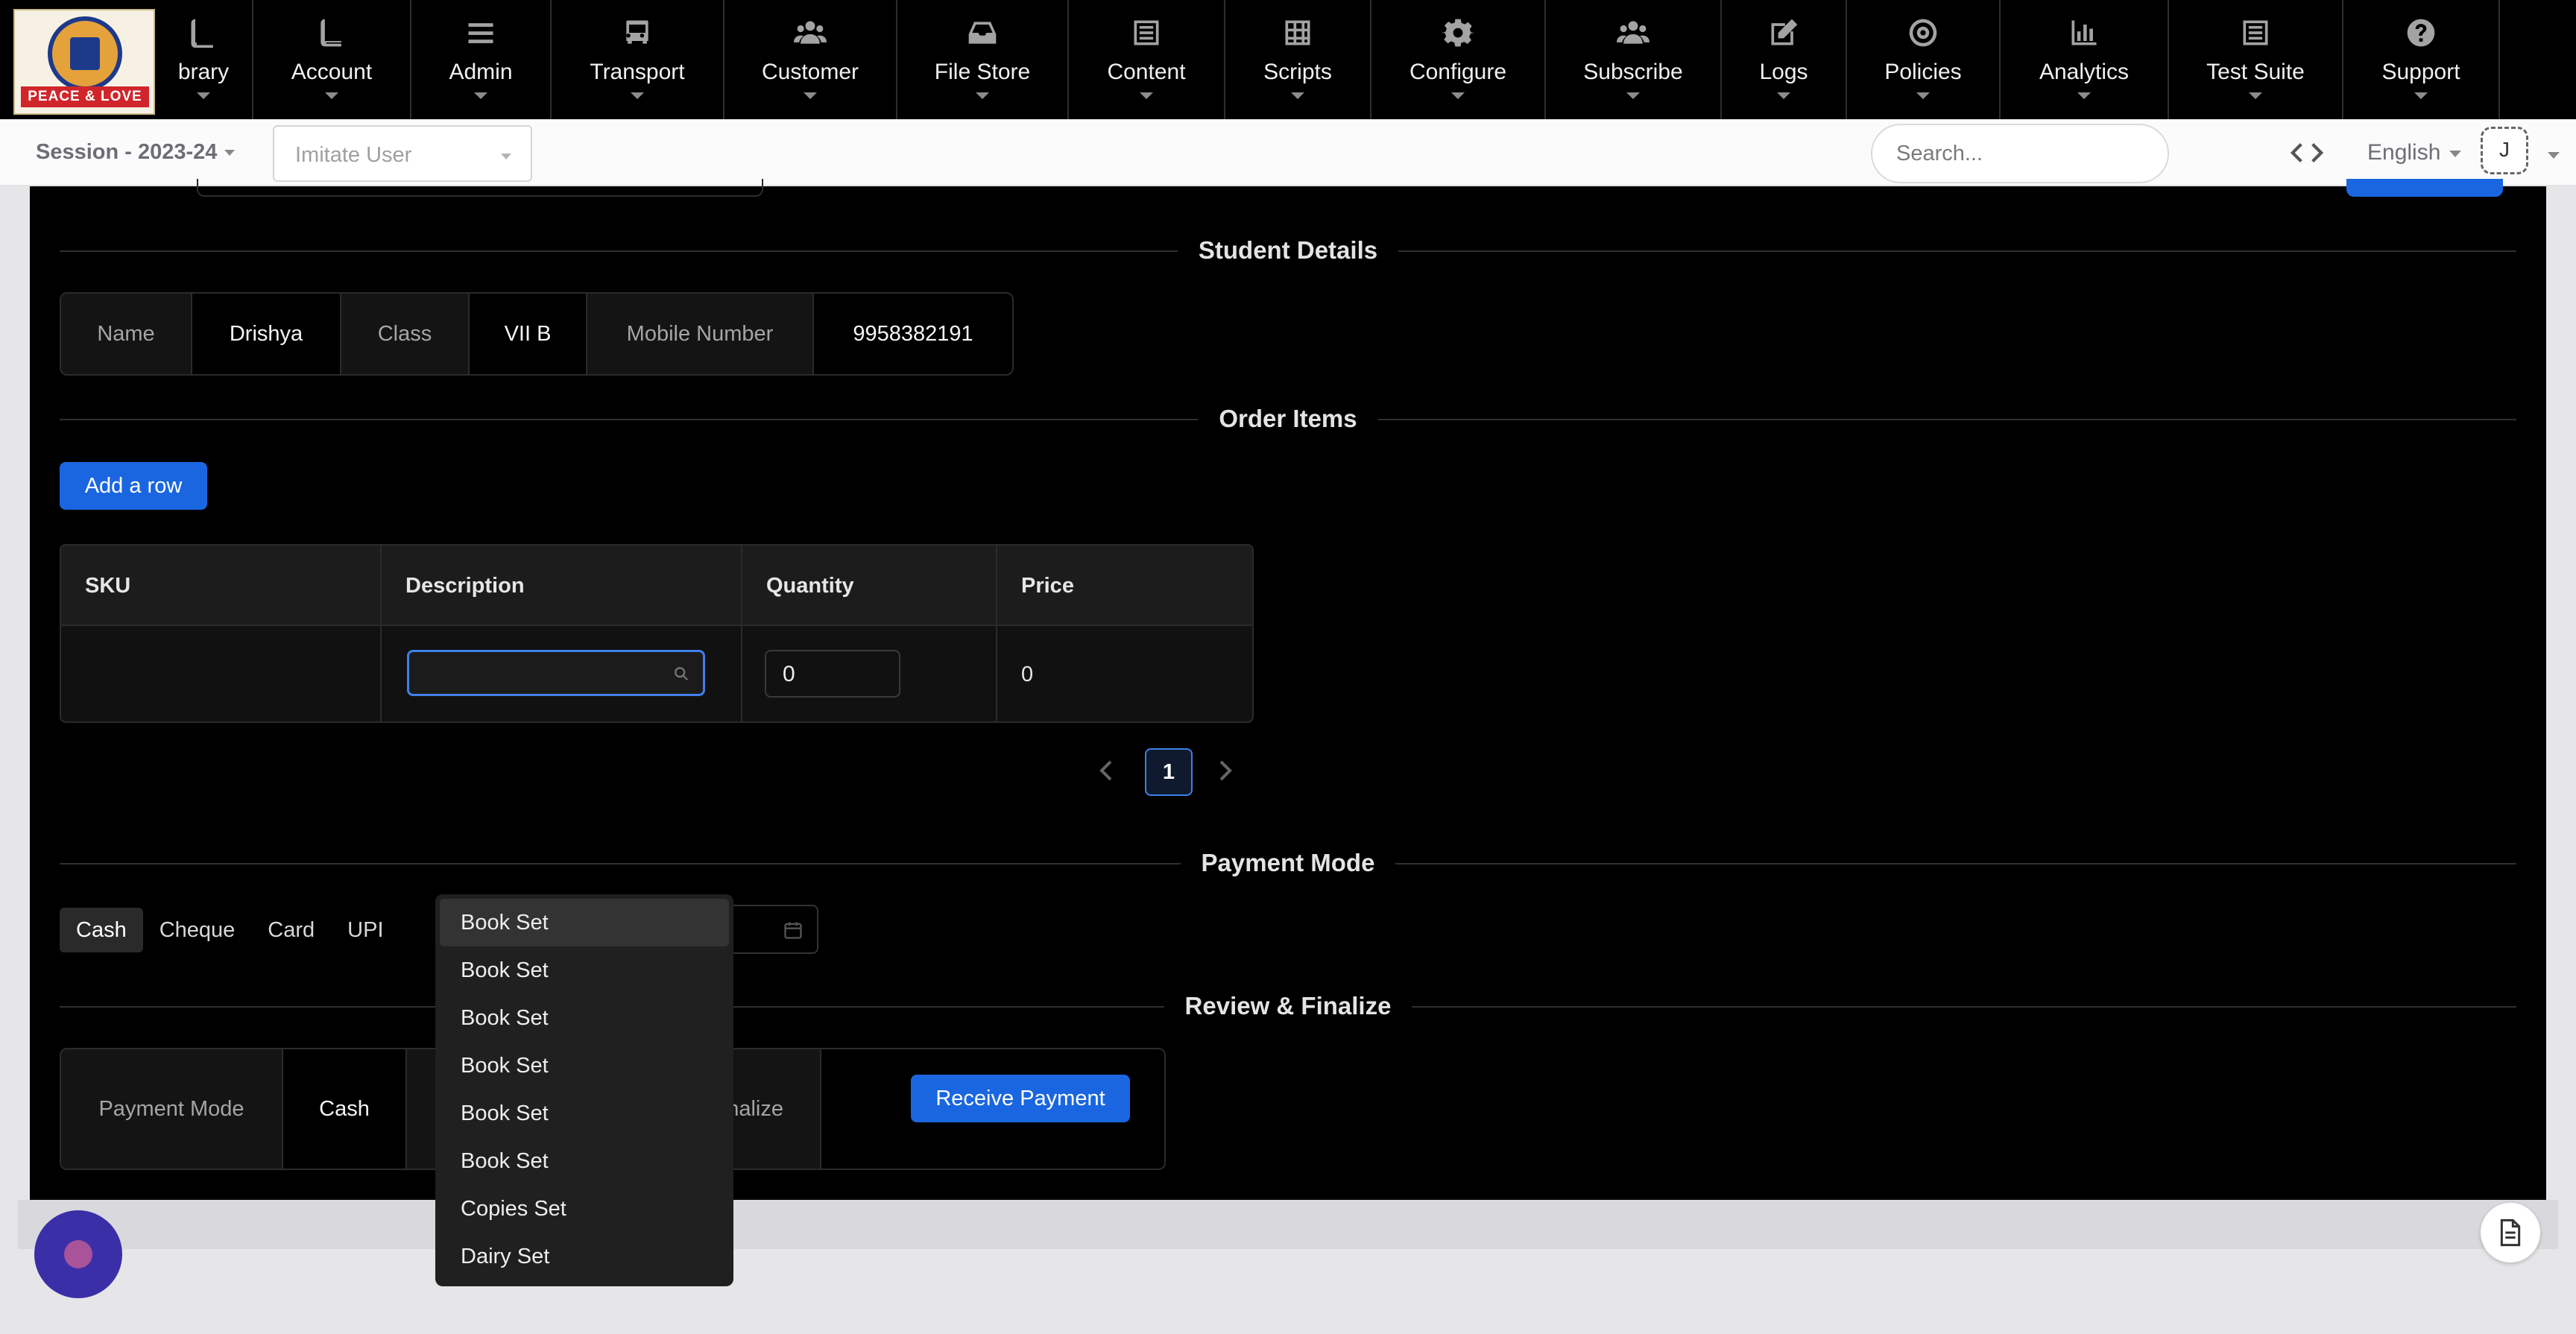 The width and height of the screenshot is (2576, 1334). I want to click on nav-support: Support, so click(2421, 60).